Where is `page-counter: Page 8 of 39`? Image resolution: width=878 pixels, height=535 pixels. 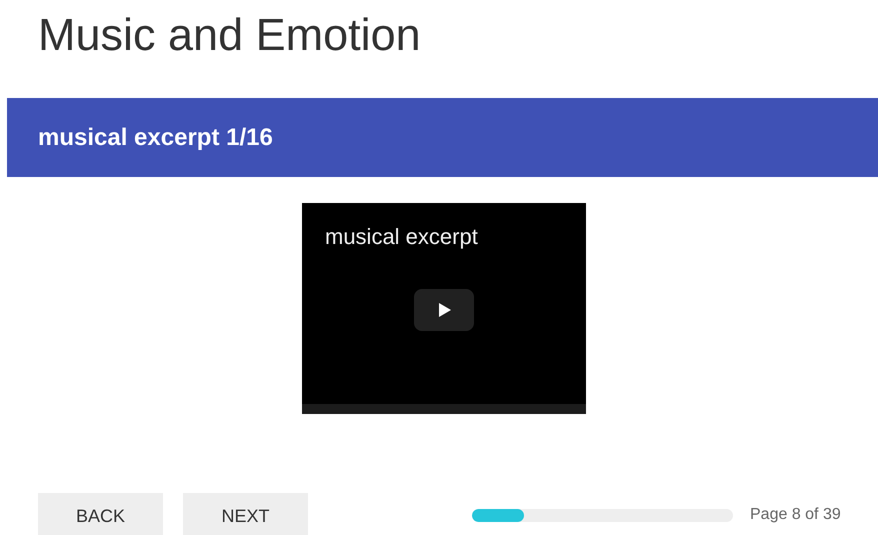
page-counter: Page 8 of 39 is located at coordinates (795, 515).